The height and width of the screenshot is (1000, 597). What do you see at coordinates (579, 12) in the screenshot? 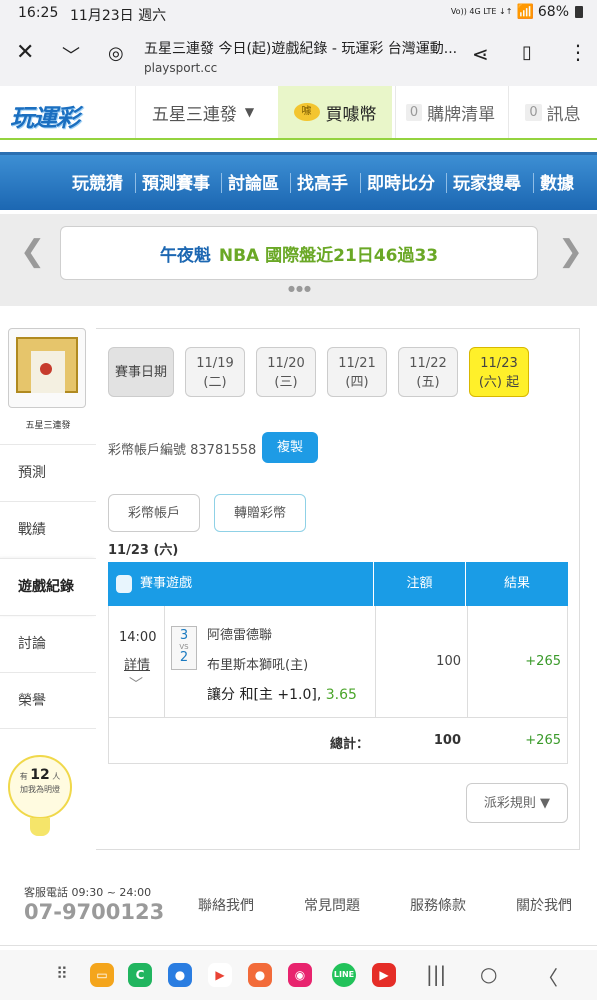
I see `battery-icon` at bounding box center [579, 12].